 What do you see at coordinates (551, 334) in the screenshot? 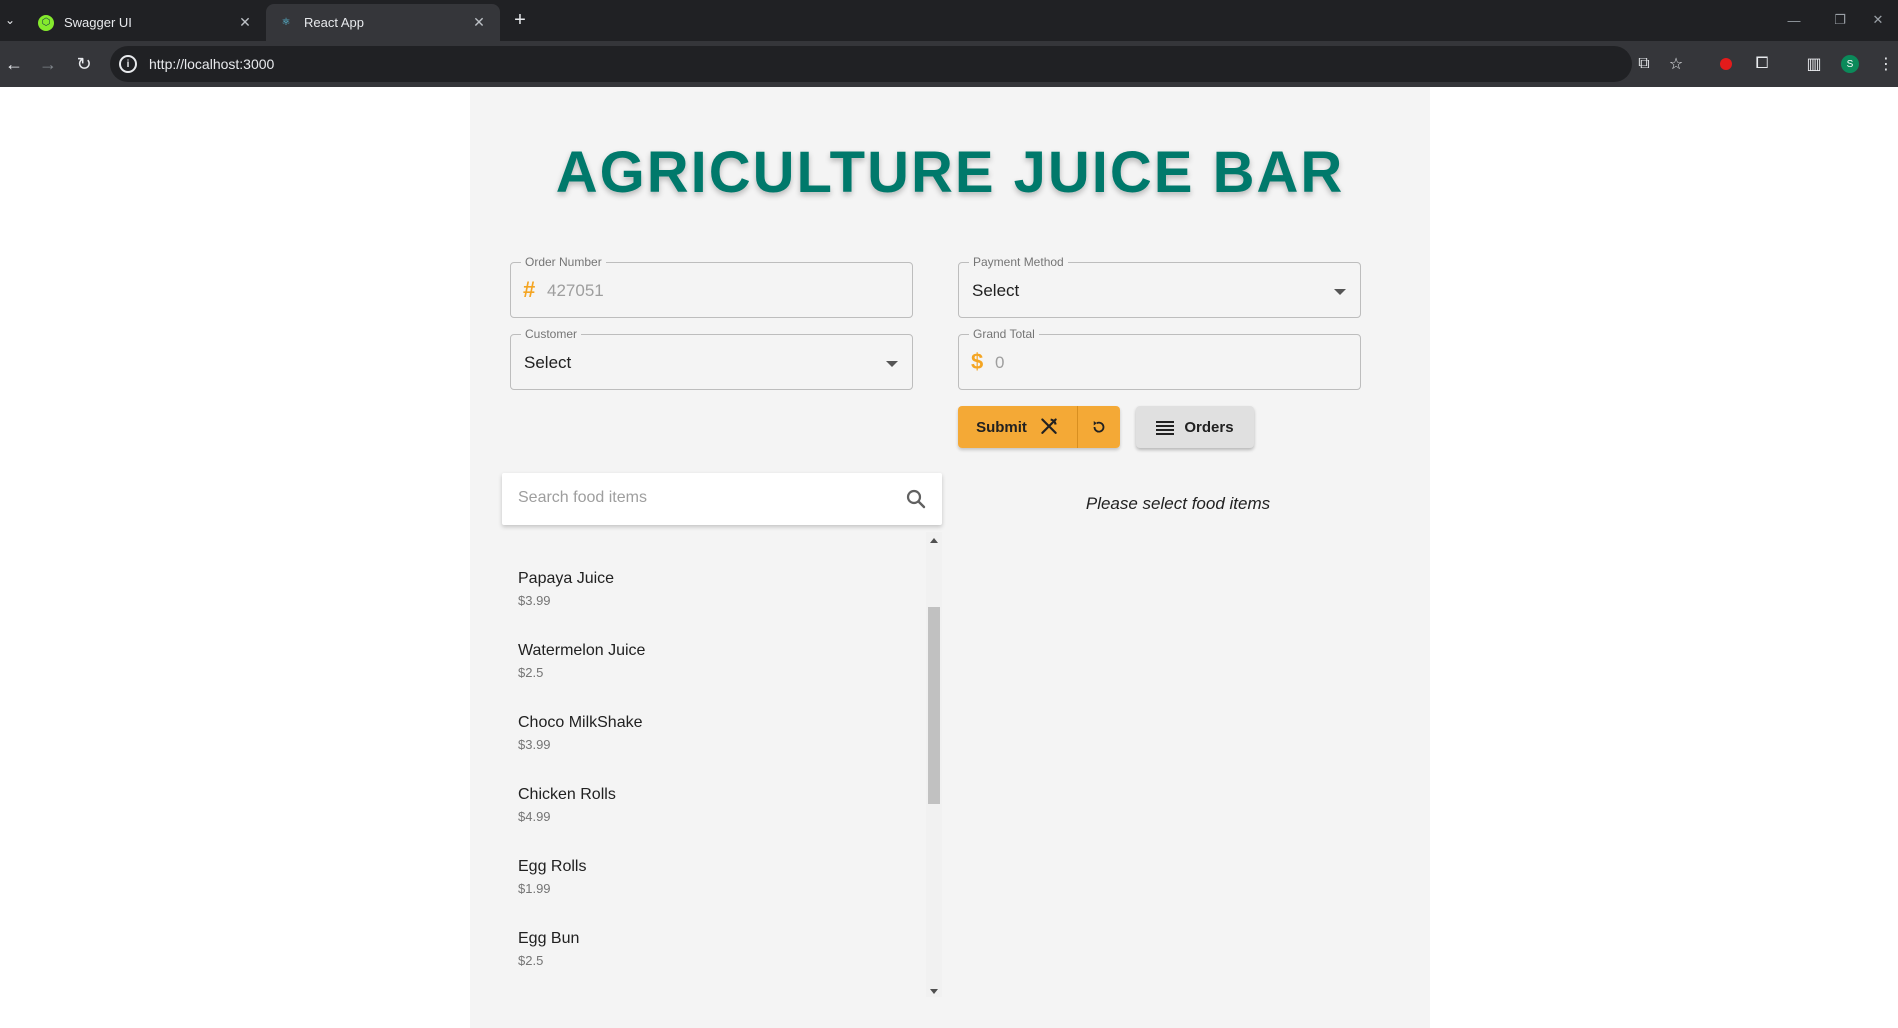
I see `customer-label: Customer` at bounding box center [551, 334].